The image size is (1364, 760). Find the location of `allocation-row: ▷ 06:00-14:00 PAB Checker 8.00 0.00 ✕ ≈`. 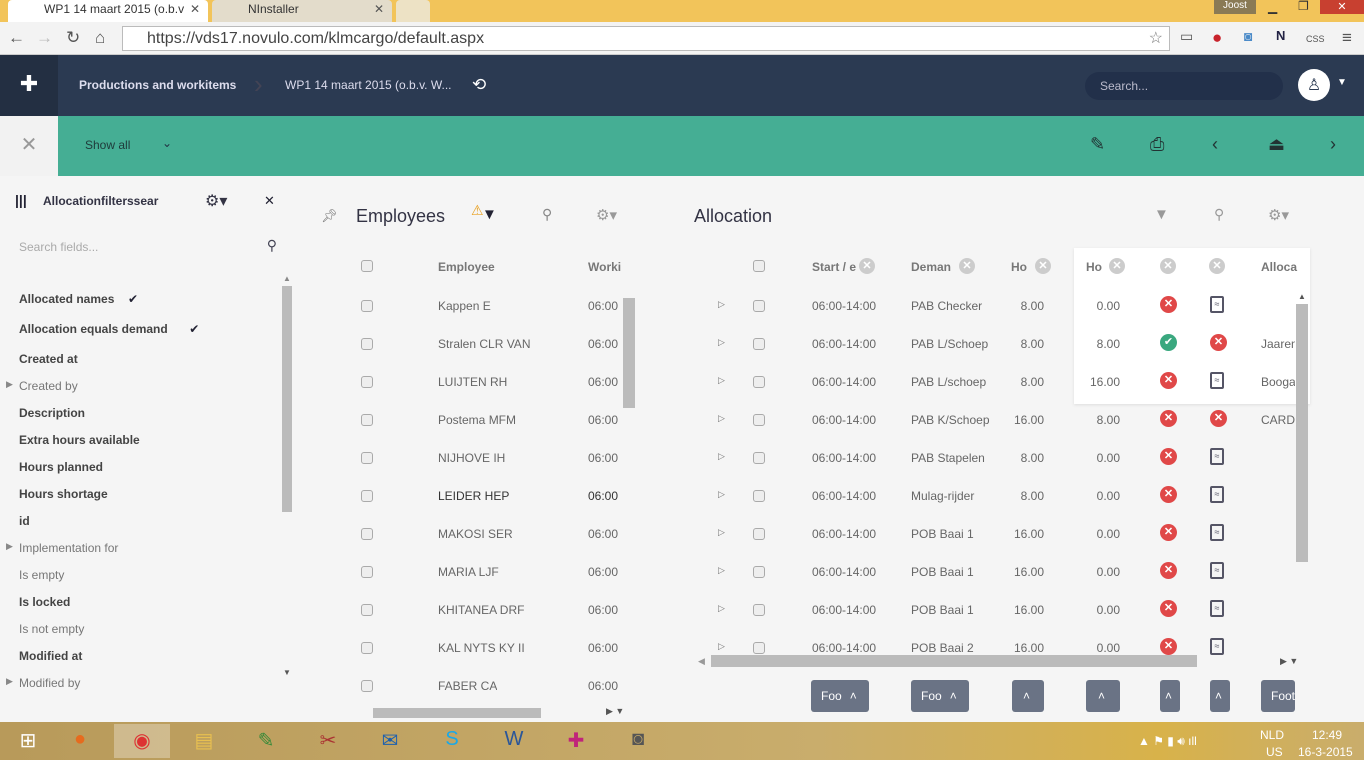

allocation-row: ▷ 06:00-14:00 PAB Checker 8.00 0.00 ✕ ≈ is located at coordinates (994, 307).